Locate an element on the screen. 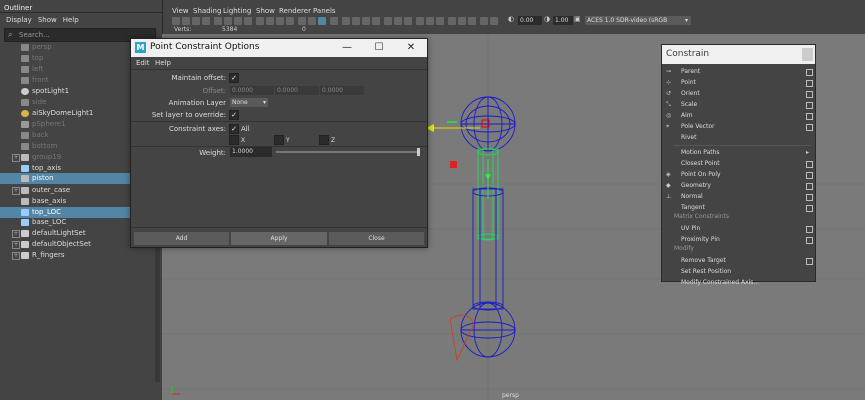 The width and height of the screenshot is (865, 400). tear-off-button is located at coordinates (807, 54).